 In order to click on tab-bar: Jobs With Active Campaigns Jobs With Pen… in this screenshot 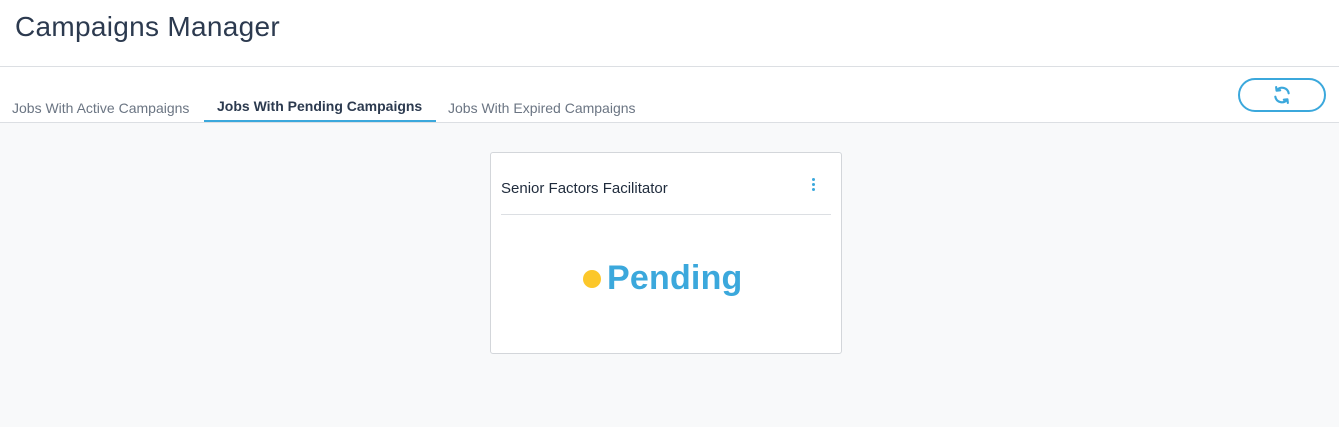, I will do `click(669, 95)`.